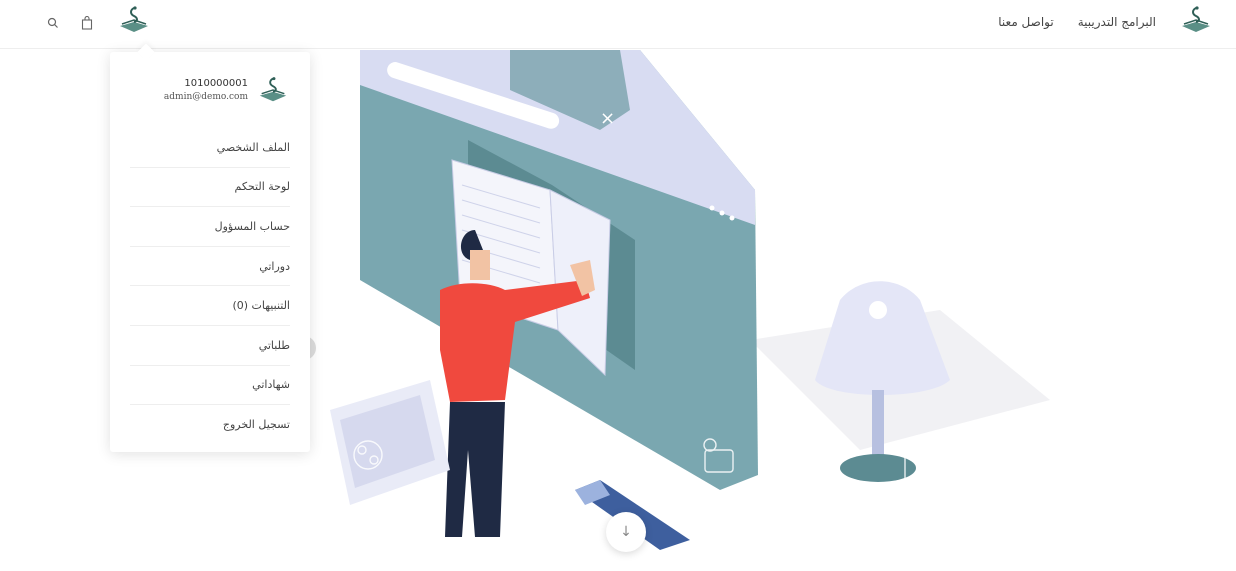 This screenshot has width=1236, height=571. Describe the element at coordinates (210, 227) in the screenshot. I see `menu-item-admin-account: حساب المسؤول` at that location.